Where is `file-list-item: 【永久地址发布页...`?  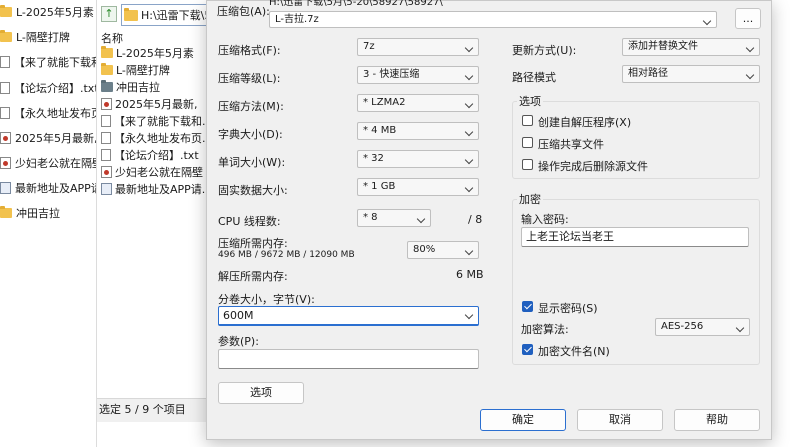
file-list-item: 【永久地址发布页... is located at coordinates (157, 137).